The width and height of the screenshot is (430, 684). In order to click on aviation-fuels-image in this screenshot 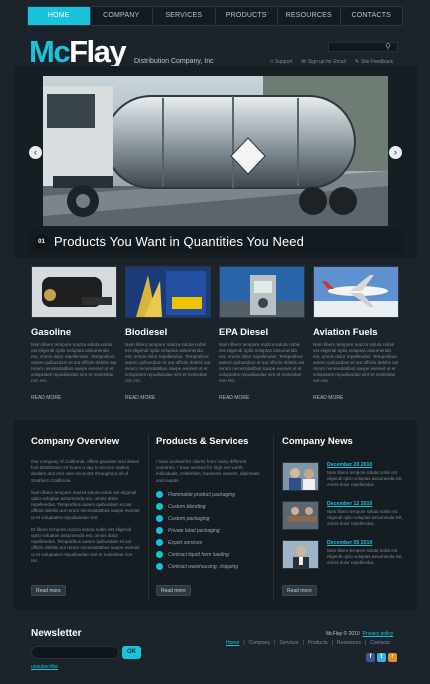, I will do `click(356, 292)`.